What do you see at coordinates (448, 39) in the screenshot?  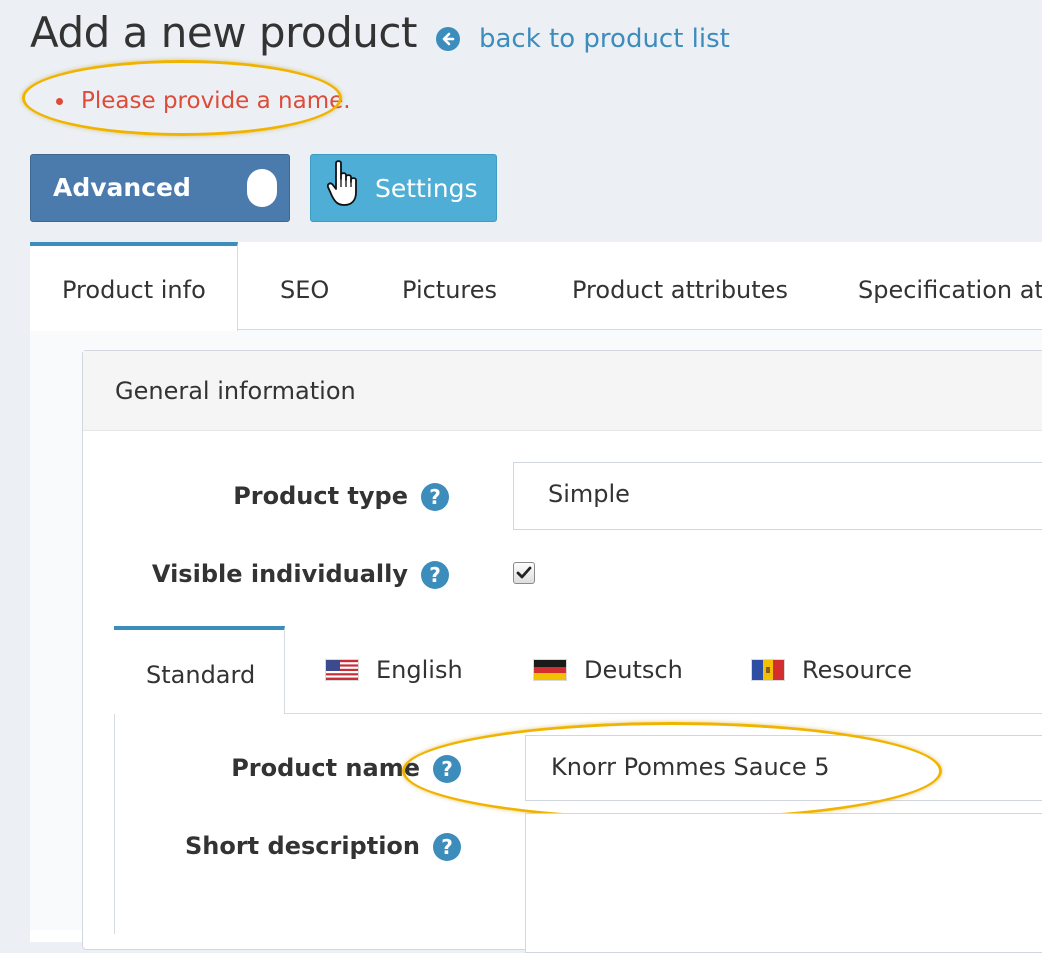 I see `arrow-left-circle-icon` at bounding box center [448, 39].